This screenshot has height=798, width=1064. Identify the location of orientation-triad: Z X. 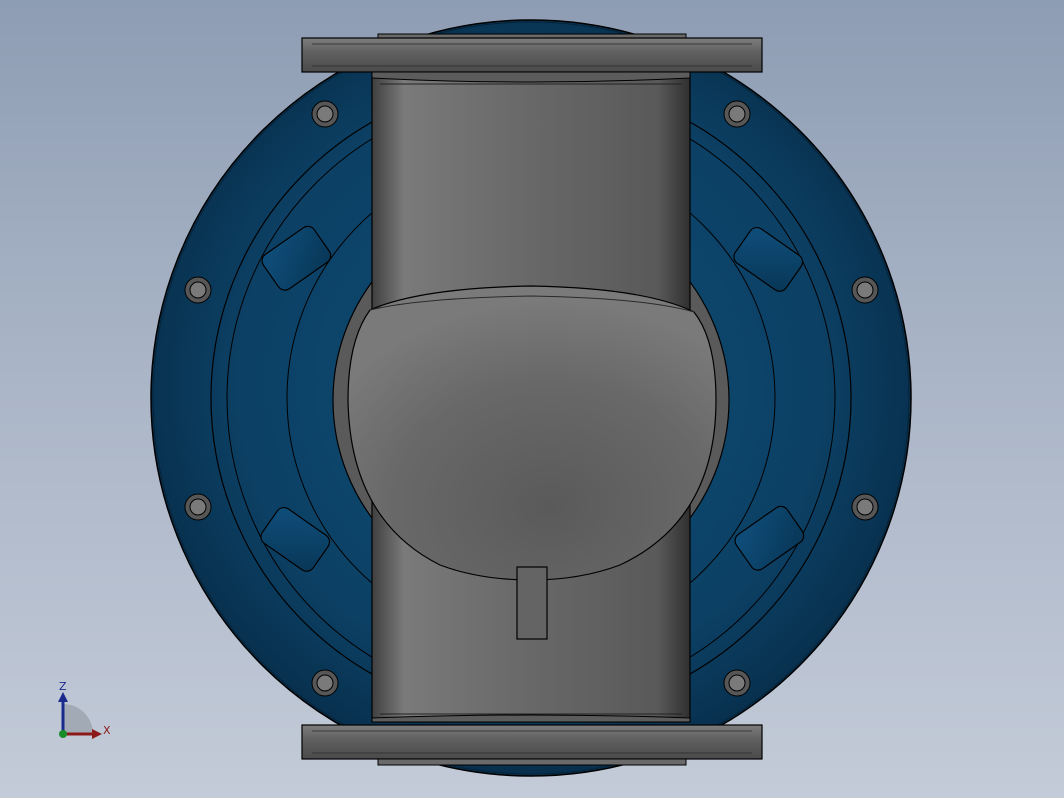
(84, 709).